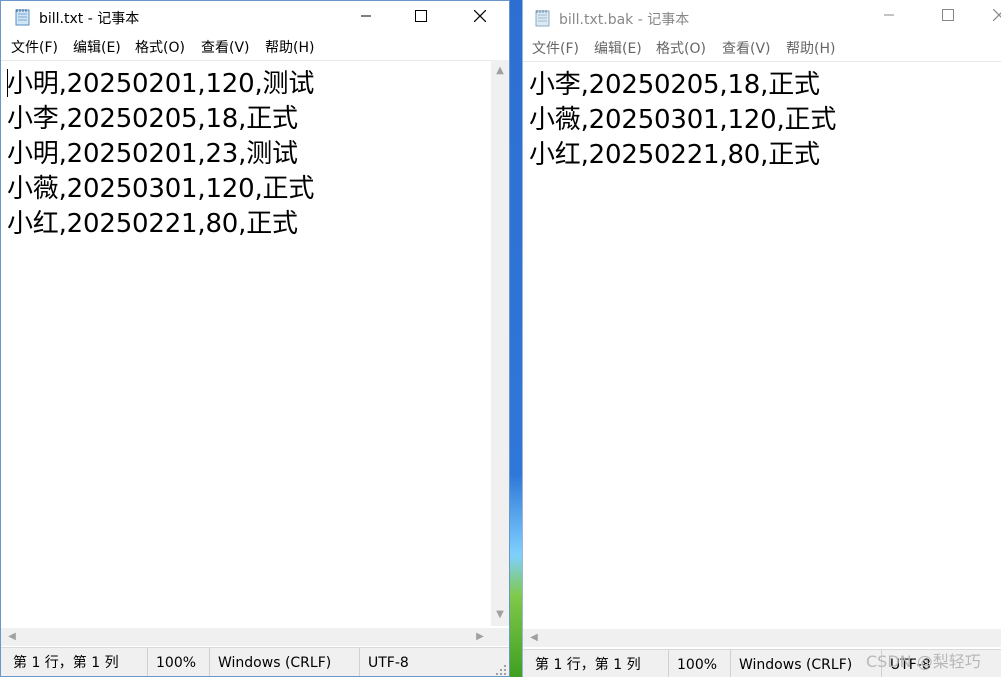  Describe the element at coordinates (923, 661) in the screenshot. I see `csdn-watermark: CSDN @梨轻巧` at that location.